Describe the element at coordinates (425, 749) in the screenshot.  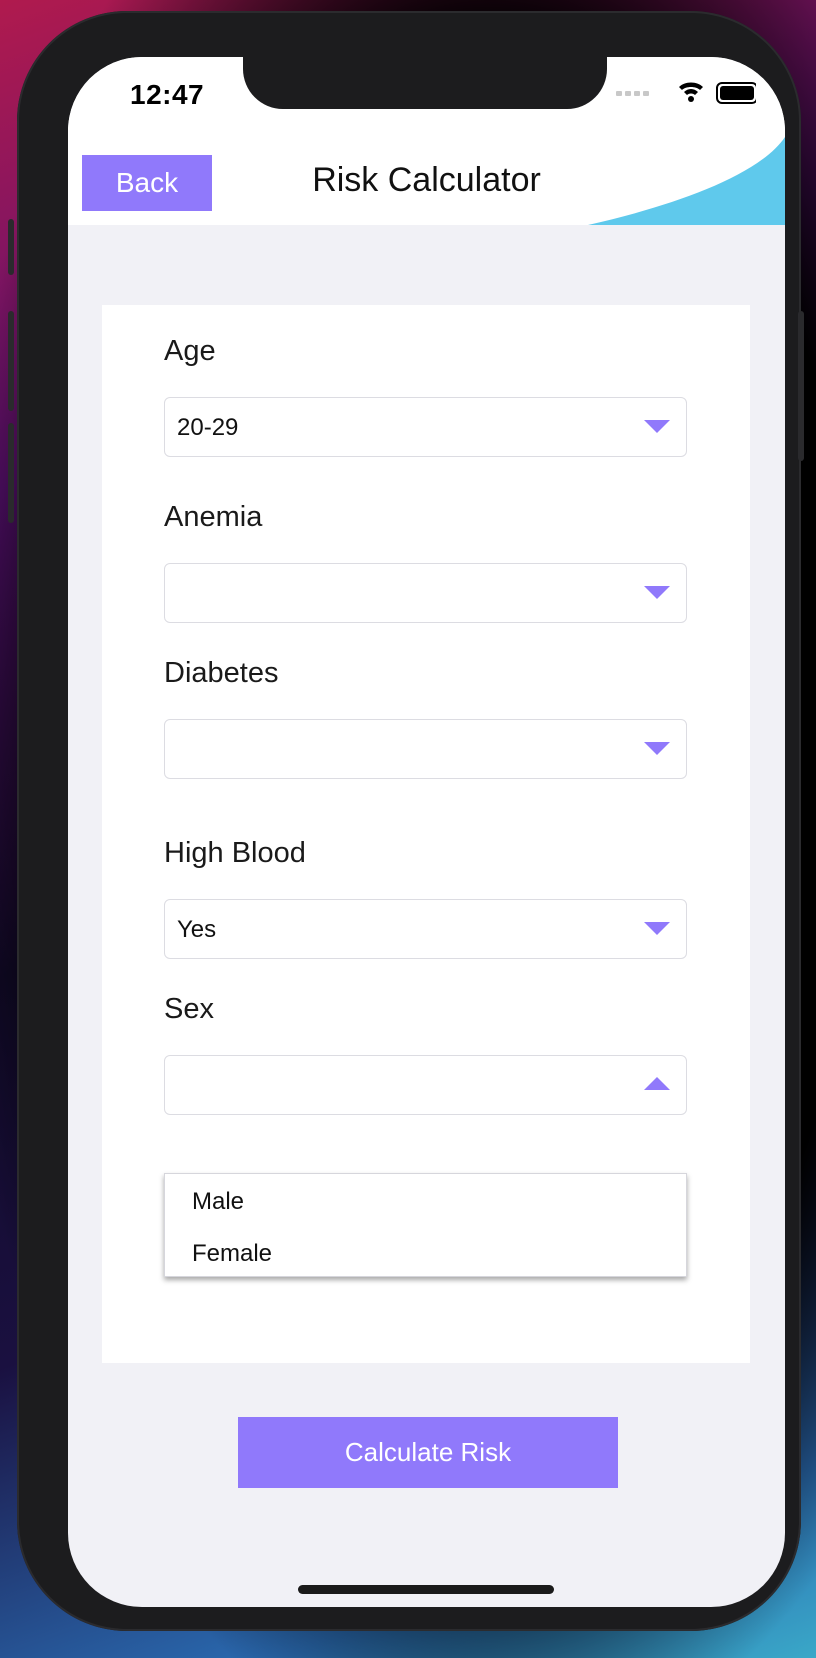
I see `diabetes-select` at that location.